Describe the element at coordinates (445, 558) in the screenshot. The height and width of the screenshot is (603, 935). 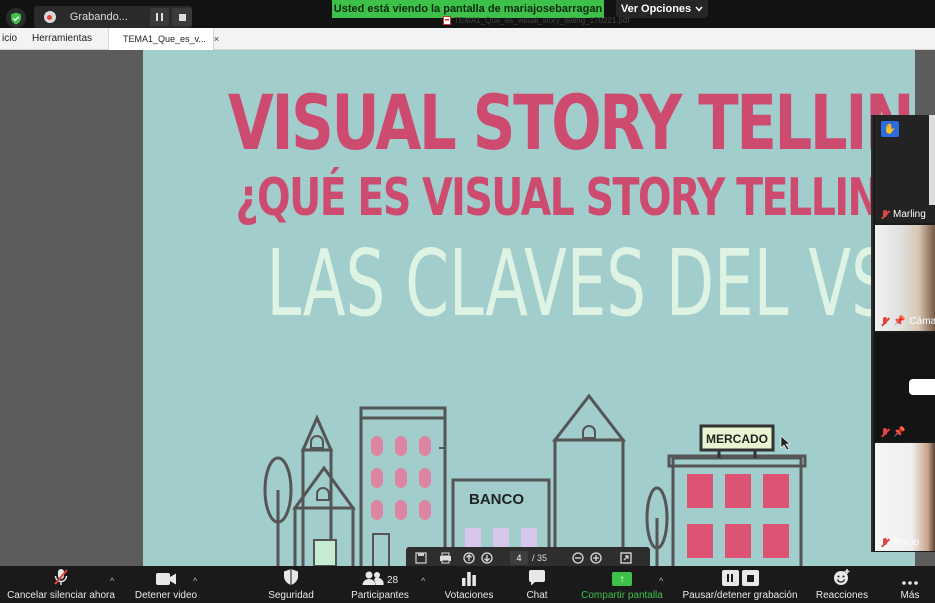
I see `print-icon` at that location.